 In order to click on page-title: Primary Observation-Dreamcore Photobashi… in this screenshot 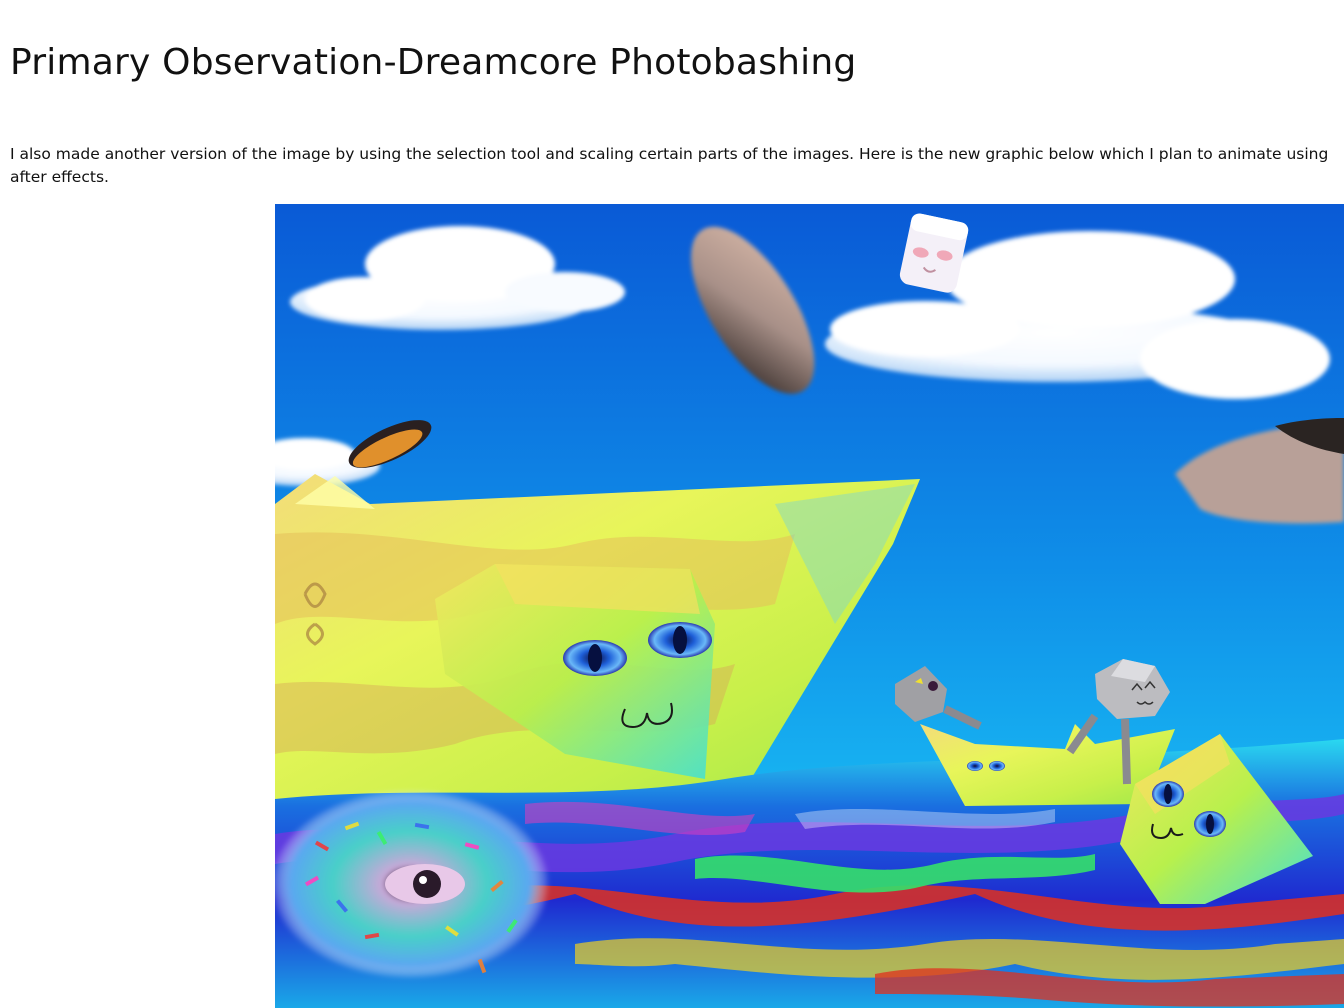, I will do `click(433, 62)`.